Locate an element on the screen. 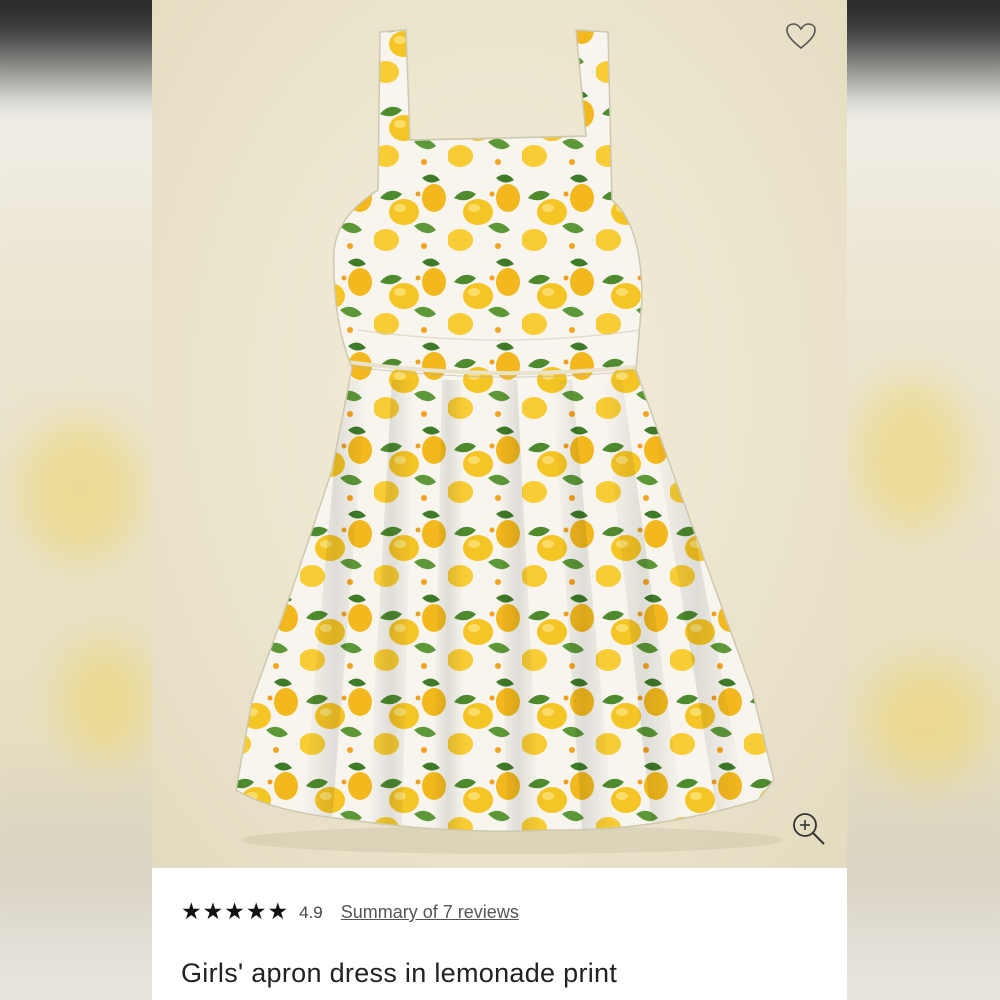 The height and width of the screenshot is (1000, 1000). product-title: Girls' apron dress in lemonade print is located at coordinates (399, 973).